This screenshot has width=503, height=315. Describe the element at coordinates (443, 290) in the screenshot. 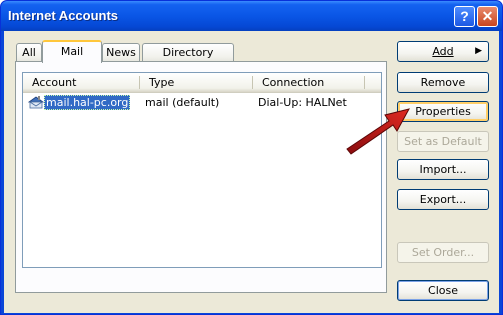

I see `close-button: Close` at that location.